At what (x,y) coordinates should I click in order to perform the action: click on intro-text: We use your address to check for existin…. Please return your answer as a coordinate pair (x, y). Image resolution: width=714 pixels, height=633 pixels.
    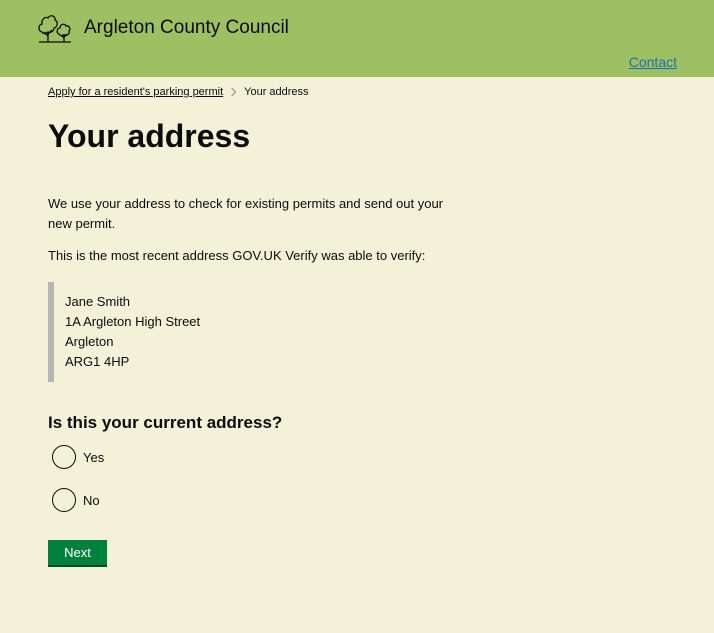
    Looking at the image, I should click on (246, 213).